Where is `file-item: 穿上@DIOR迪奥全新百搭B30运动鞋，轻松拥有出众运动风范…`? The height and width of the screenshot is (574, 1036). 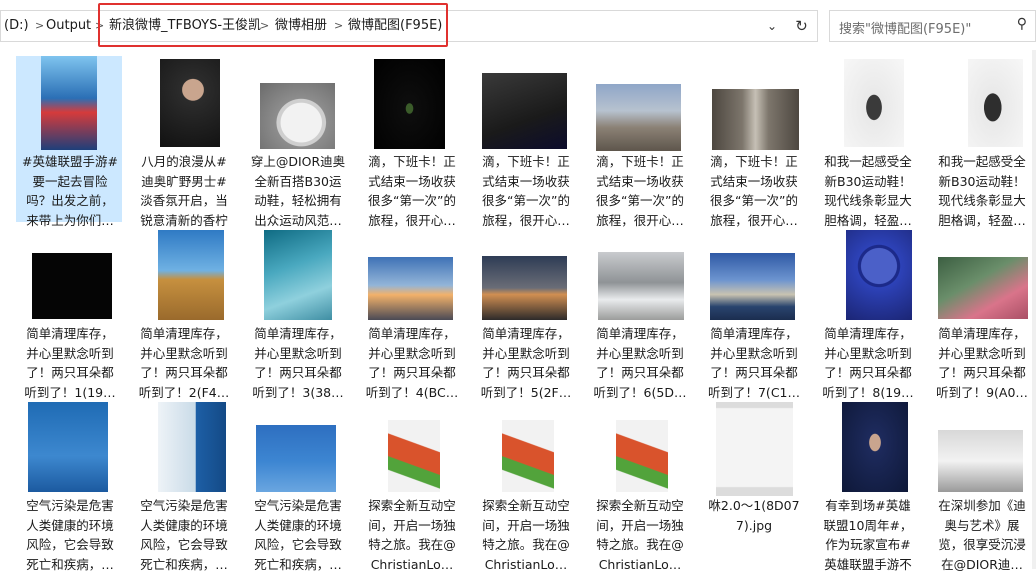
file-item: 穿上@DIOR迪奥全新百搭B30运动鞋，轻松拥有出众运动风范… is located at coordinates (297, 142).